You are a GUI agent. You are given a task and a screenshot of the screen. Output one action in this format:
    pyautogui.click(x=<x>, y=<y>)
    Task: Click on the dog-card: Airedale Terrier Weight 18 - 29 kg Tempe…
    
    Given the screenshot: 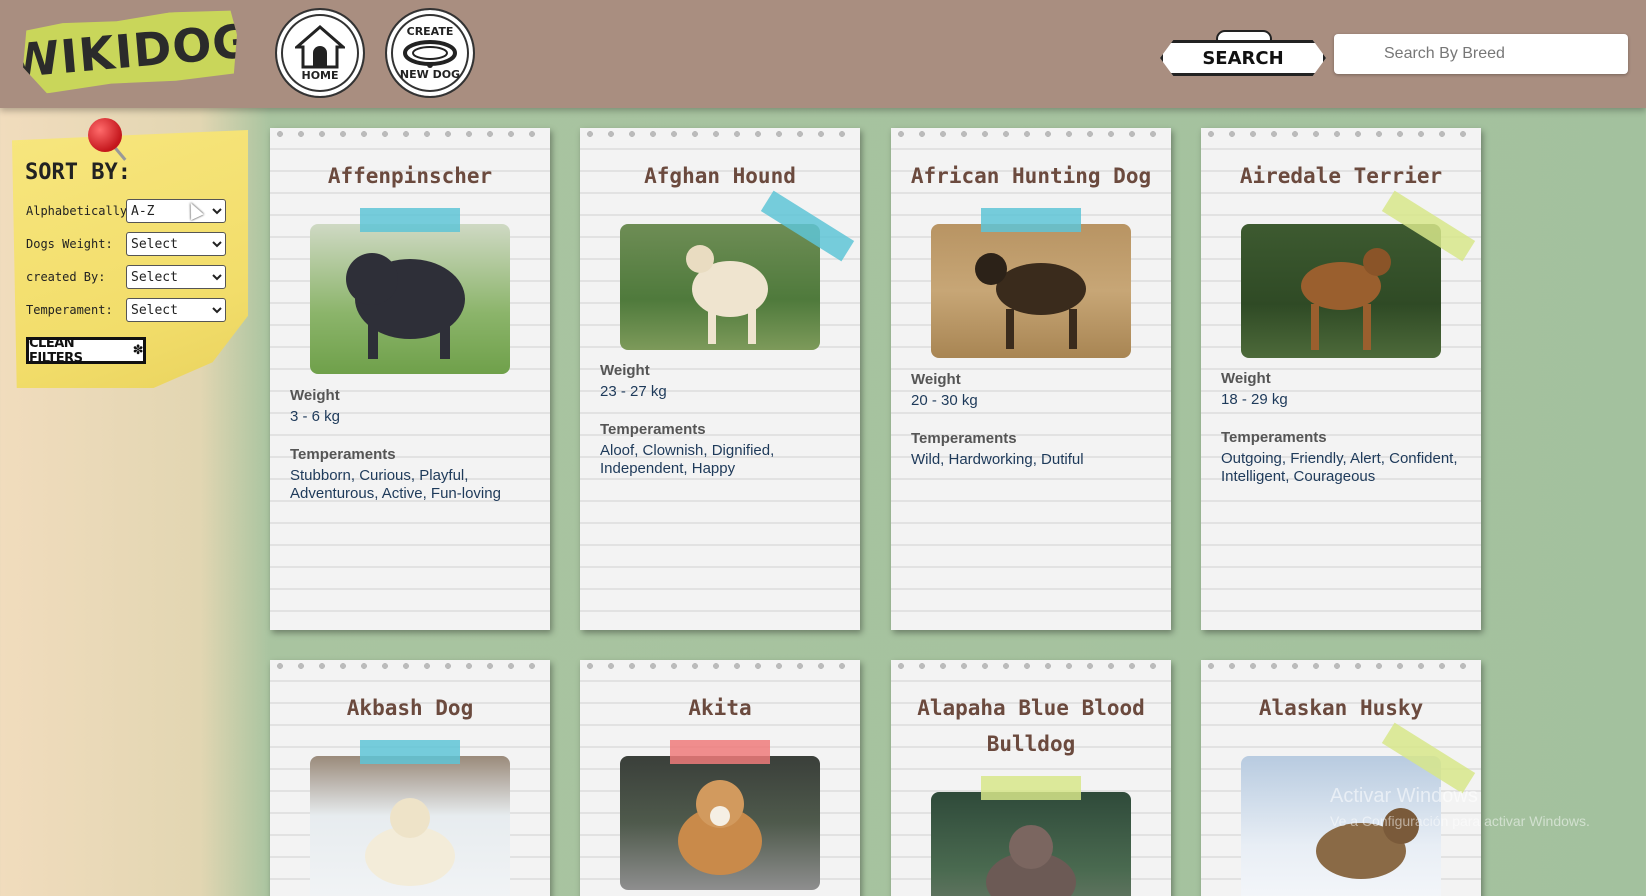 What is the action you would take?
    pyautogui.click(x=1341, y=379)
    